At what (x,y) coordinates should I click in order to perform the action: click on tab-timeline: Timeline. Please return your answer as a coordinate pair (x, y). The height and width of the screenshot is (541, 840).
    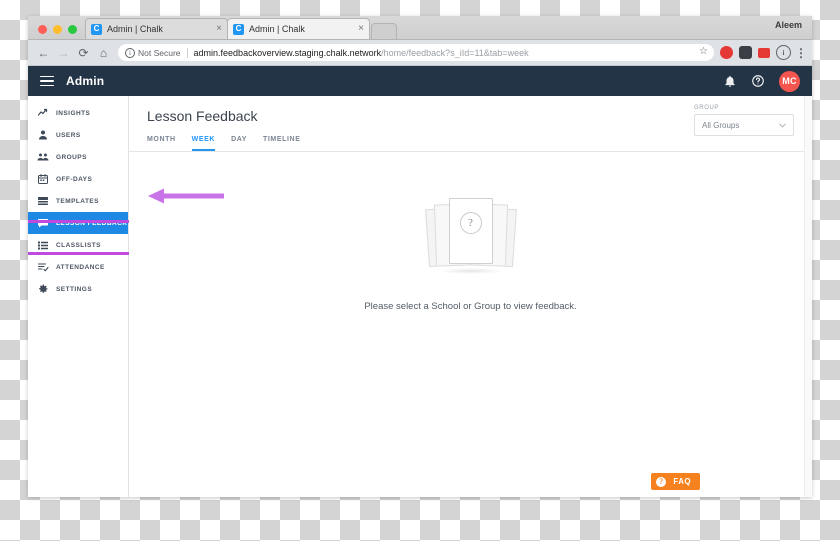
    Looking at the image, I should click on (281, 143).